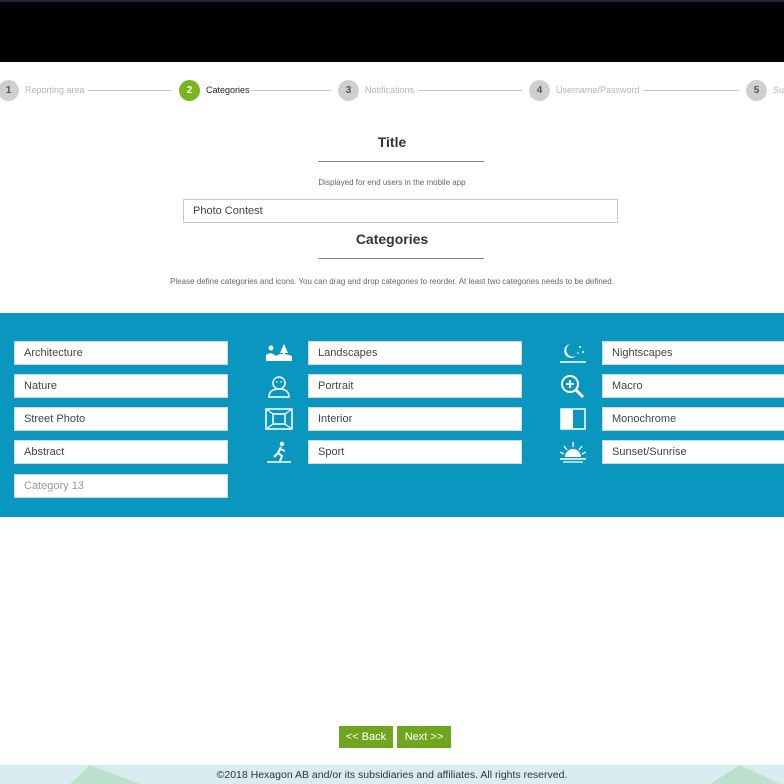 The image size is (784, 784). Describe the element at coordinates (228, 90) in the screenshot. I see `step-2-label: Categories` at that location.